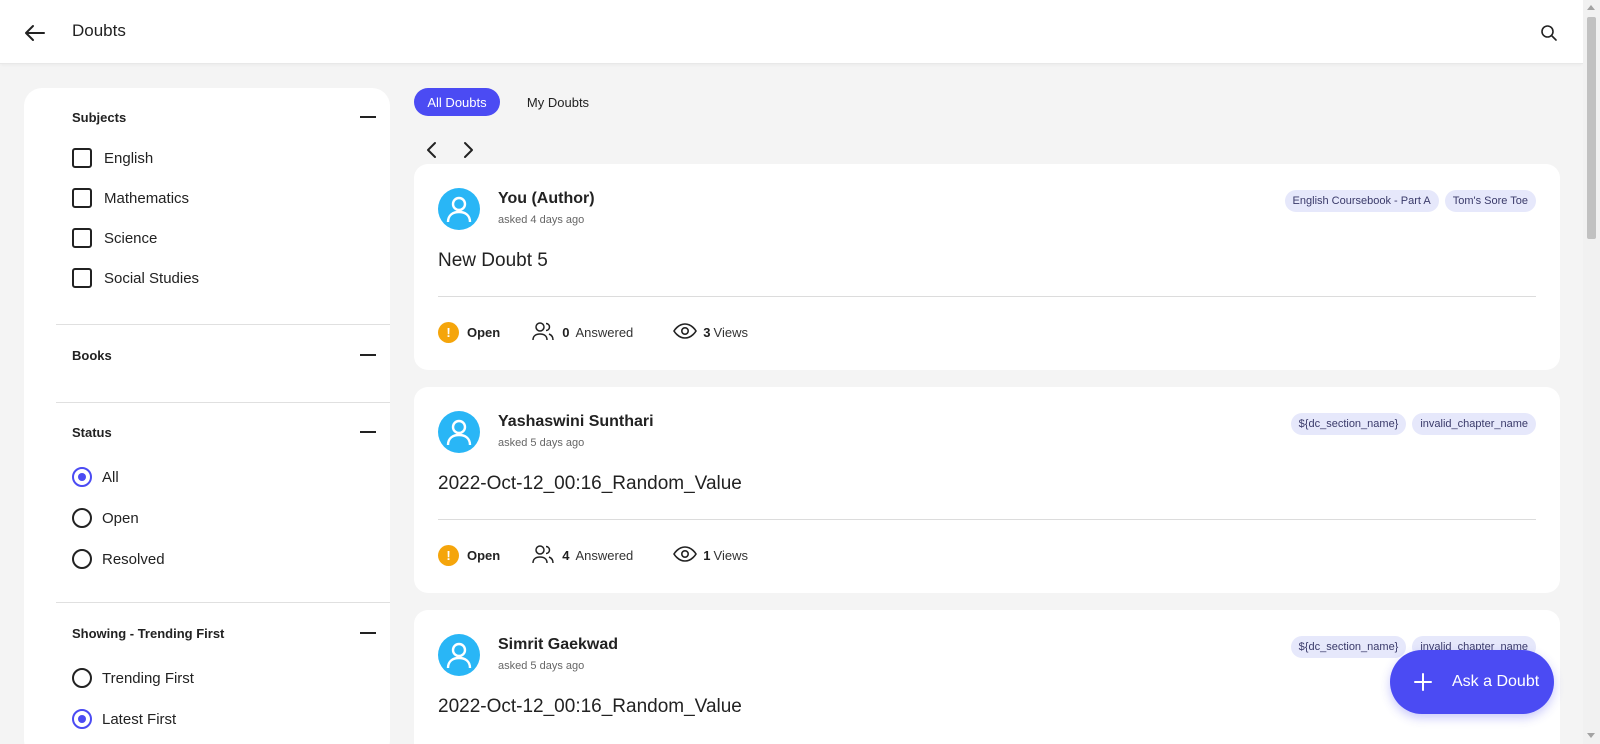 This screenshot has height=744, width=1600. I want to click on doubt-tags: ${dc_section_name} invalid_chapter_name, so click(1413, 424).